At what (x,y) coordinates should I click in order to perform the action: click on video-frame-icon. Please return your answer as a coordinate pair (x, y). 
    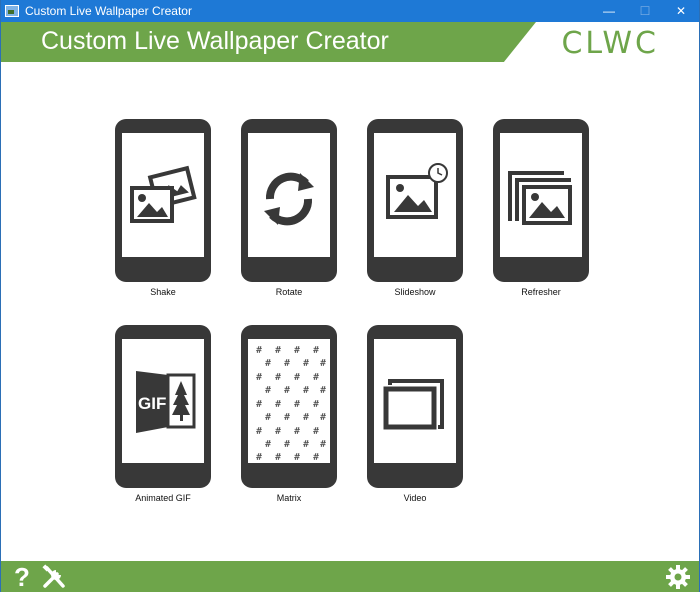
    Looking at the image, I should click on (415, 401).